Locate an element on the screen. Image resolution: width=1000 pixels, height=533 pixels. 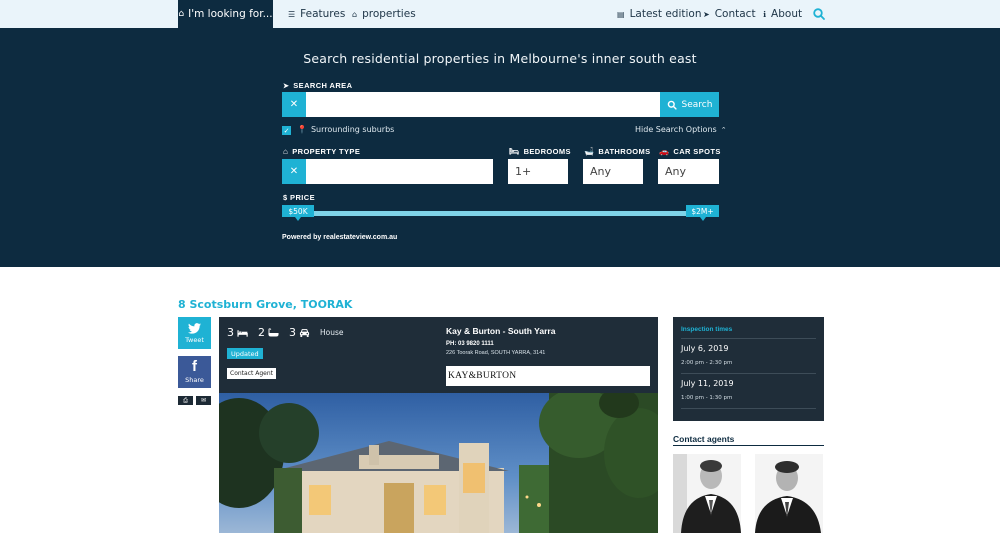
inspection-time: 1:00 pm - 1:30 pm is located at coordinates (707, 398).